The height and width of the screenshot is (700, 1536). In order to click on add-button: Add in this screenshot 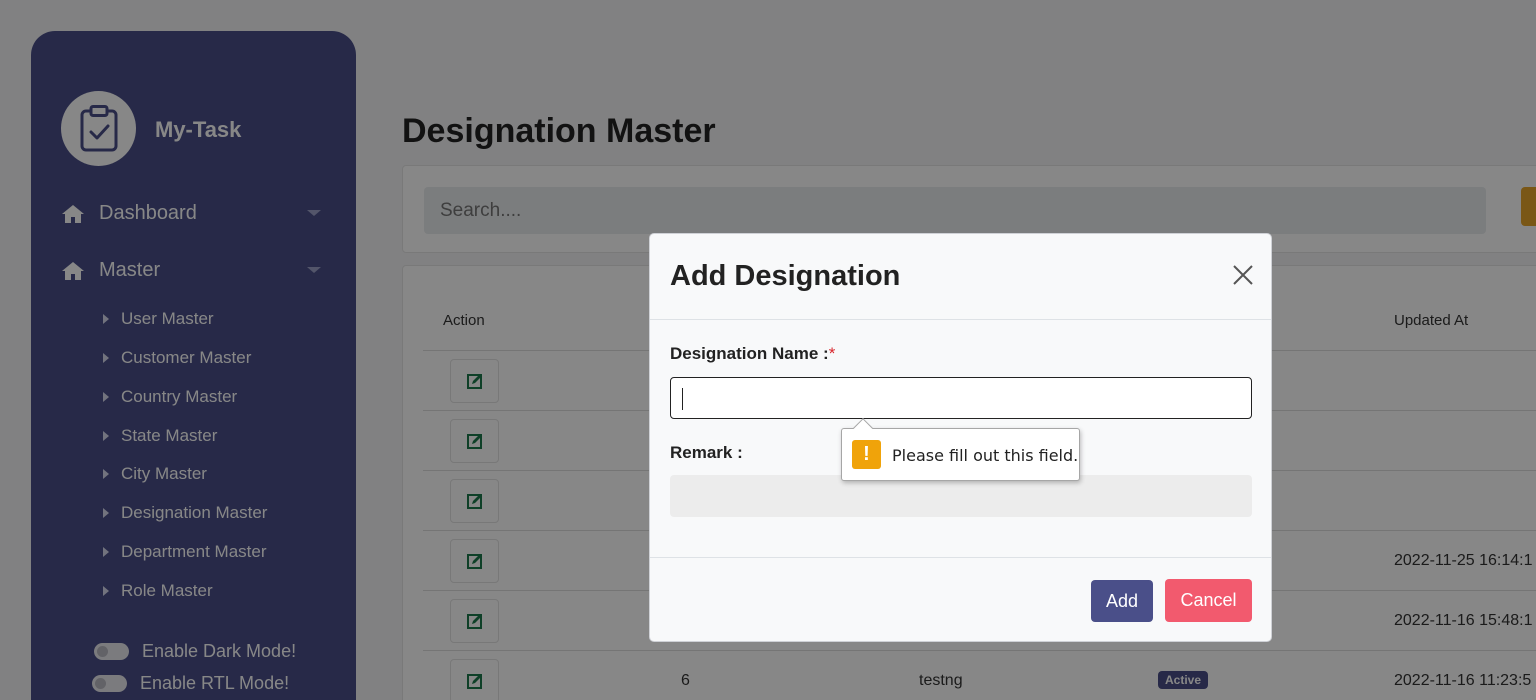, I will do `click(1122, 601)`.